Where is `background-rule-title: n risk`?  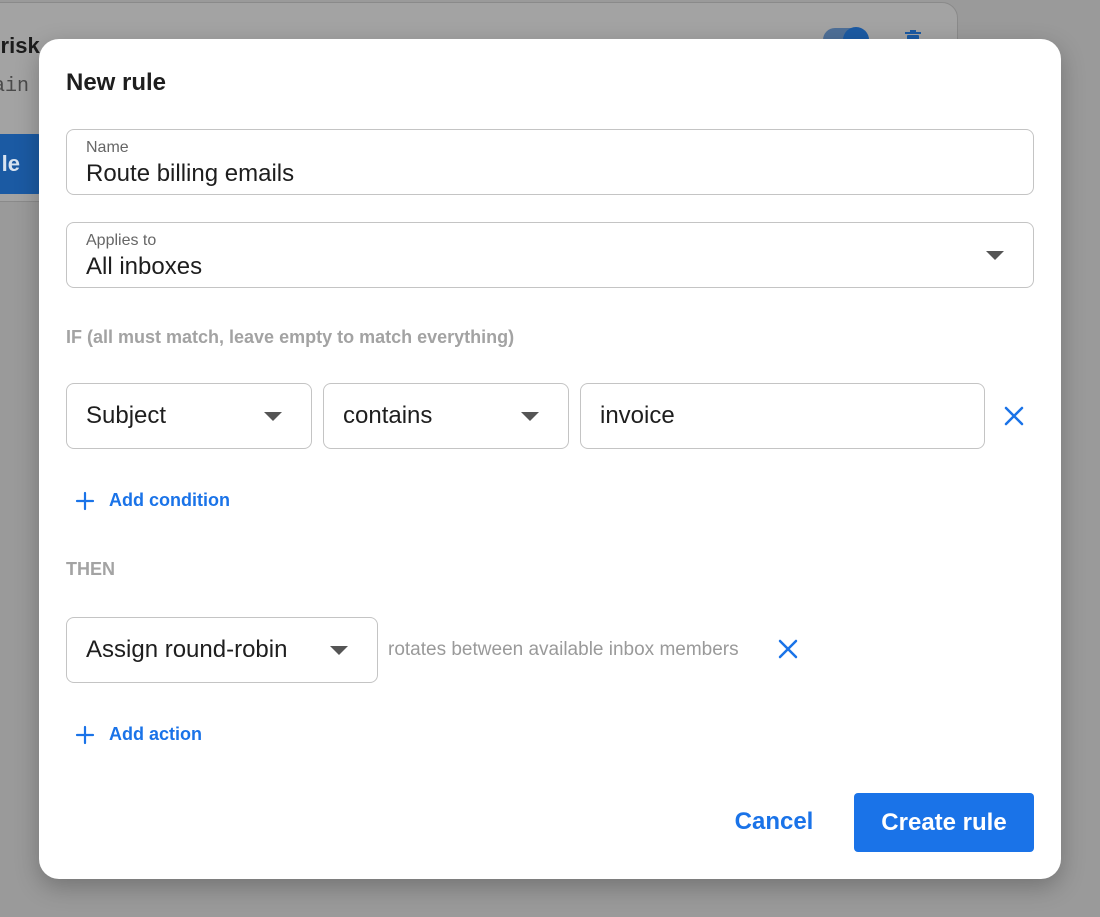 background-rule-title: n risk is located at coordinates (20, 45).